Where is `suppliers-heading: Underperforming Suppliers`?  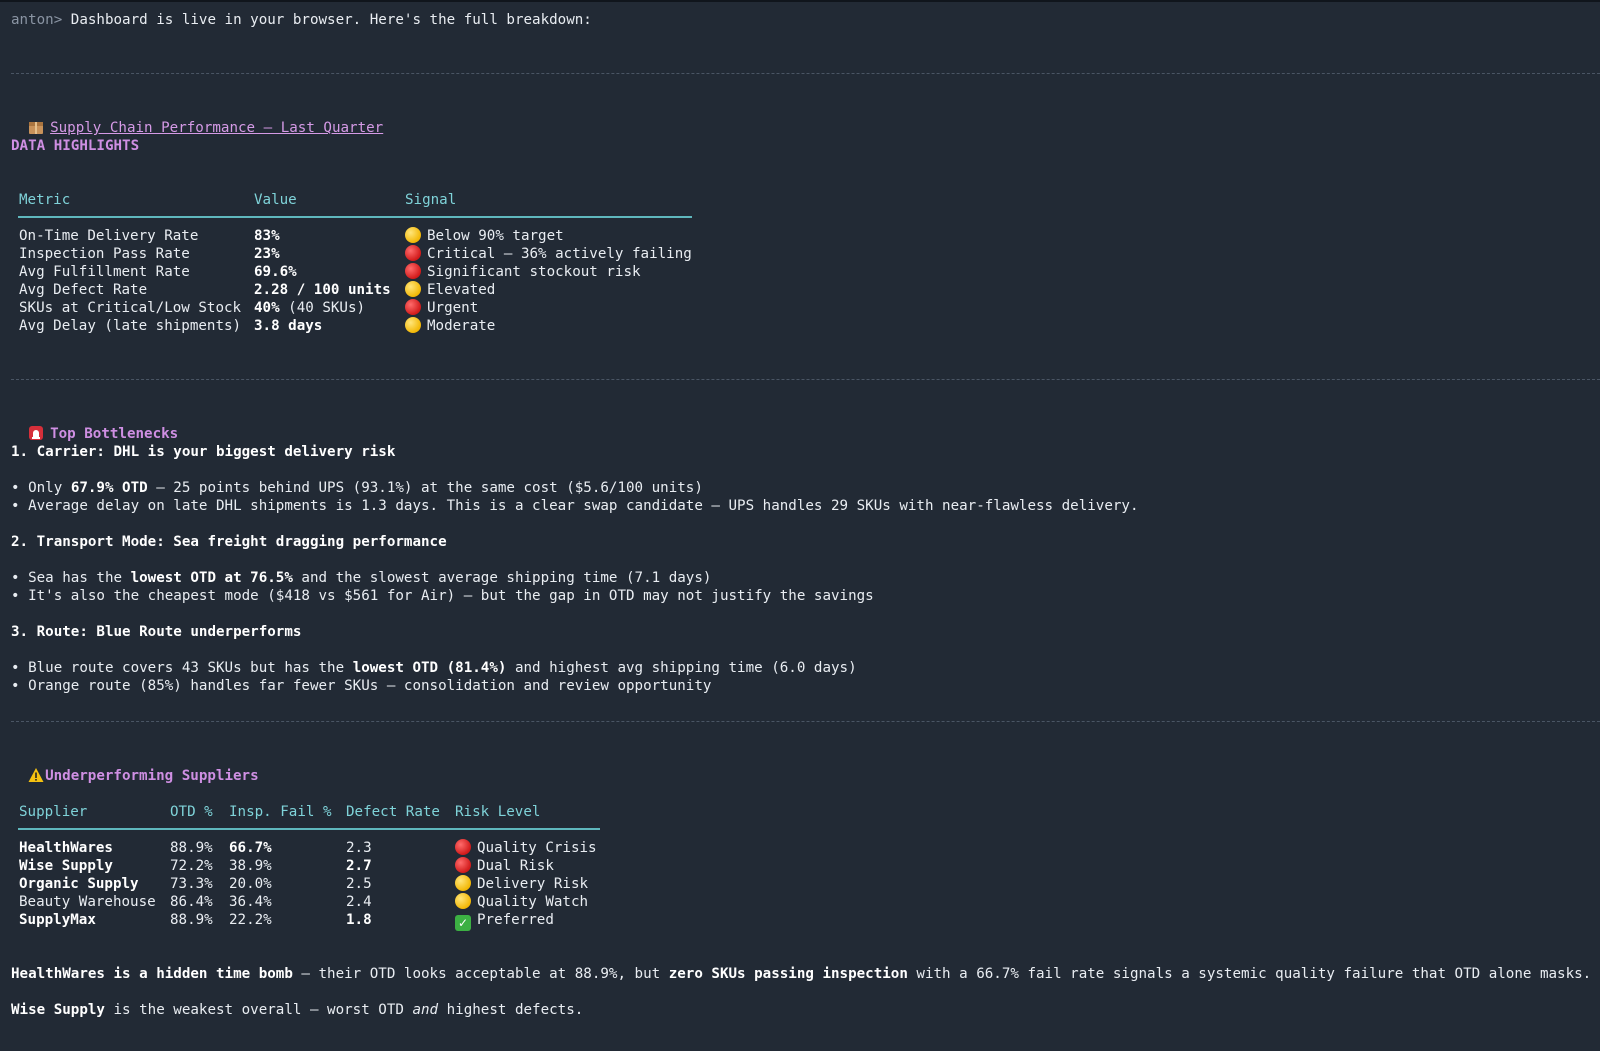
suppliers-heading: Underperforming Suppliers is located at coordinates (135, 766).